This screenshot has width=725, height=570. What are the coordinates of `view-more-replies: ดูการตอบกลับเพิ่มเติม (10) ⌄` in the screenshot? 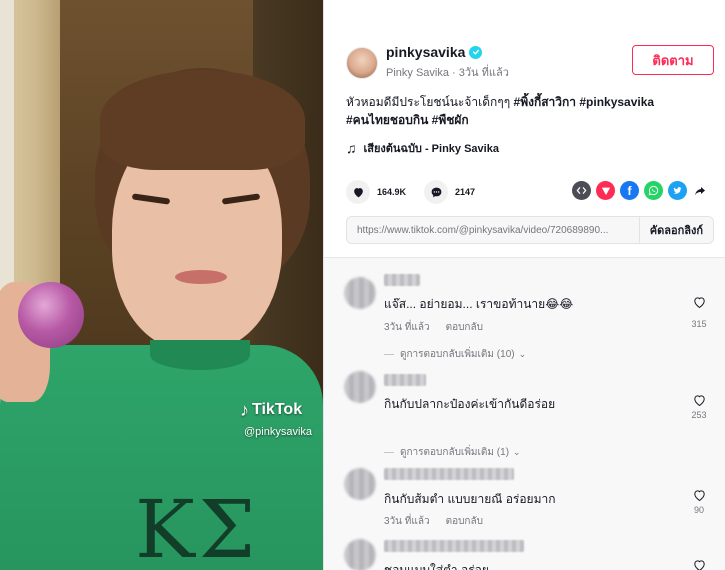 It's located at (455, 354).